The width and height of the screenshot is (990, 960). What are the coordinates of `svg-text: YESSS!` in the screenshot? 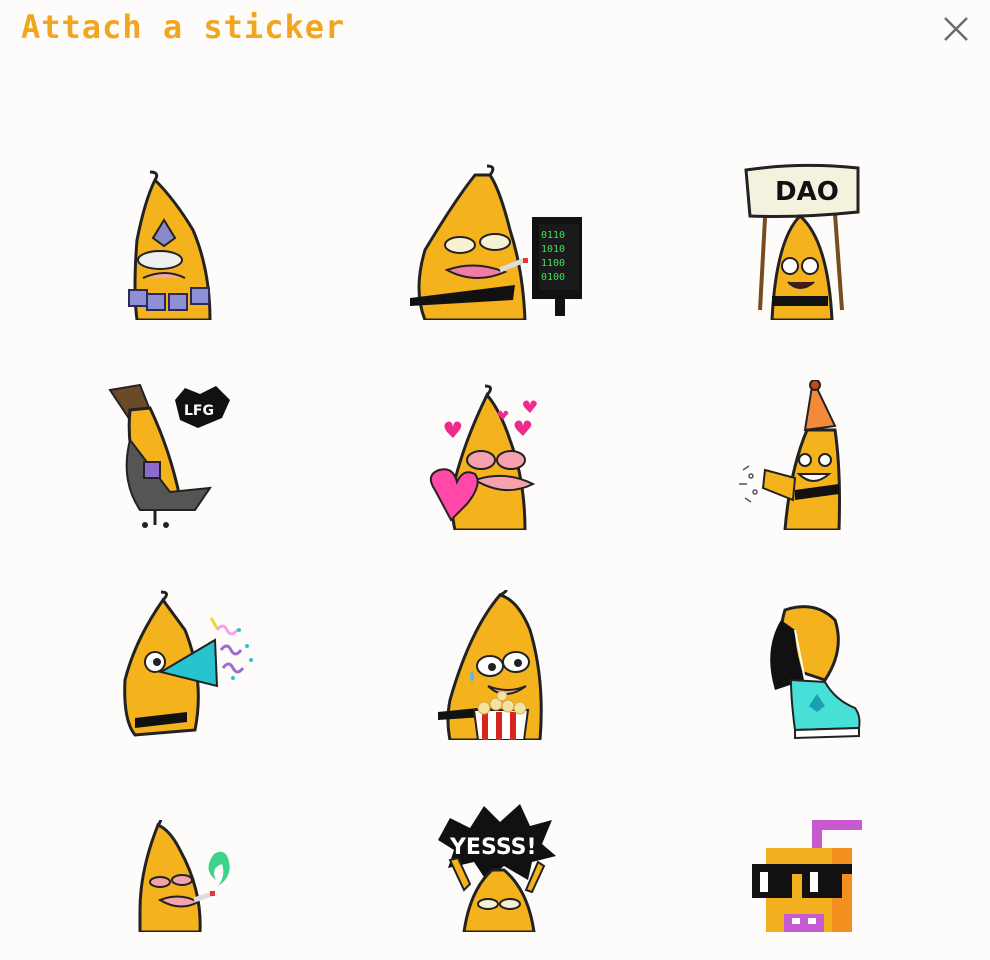 It's located at (493, 847).